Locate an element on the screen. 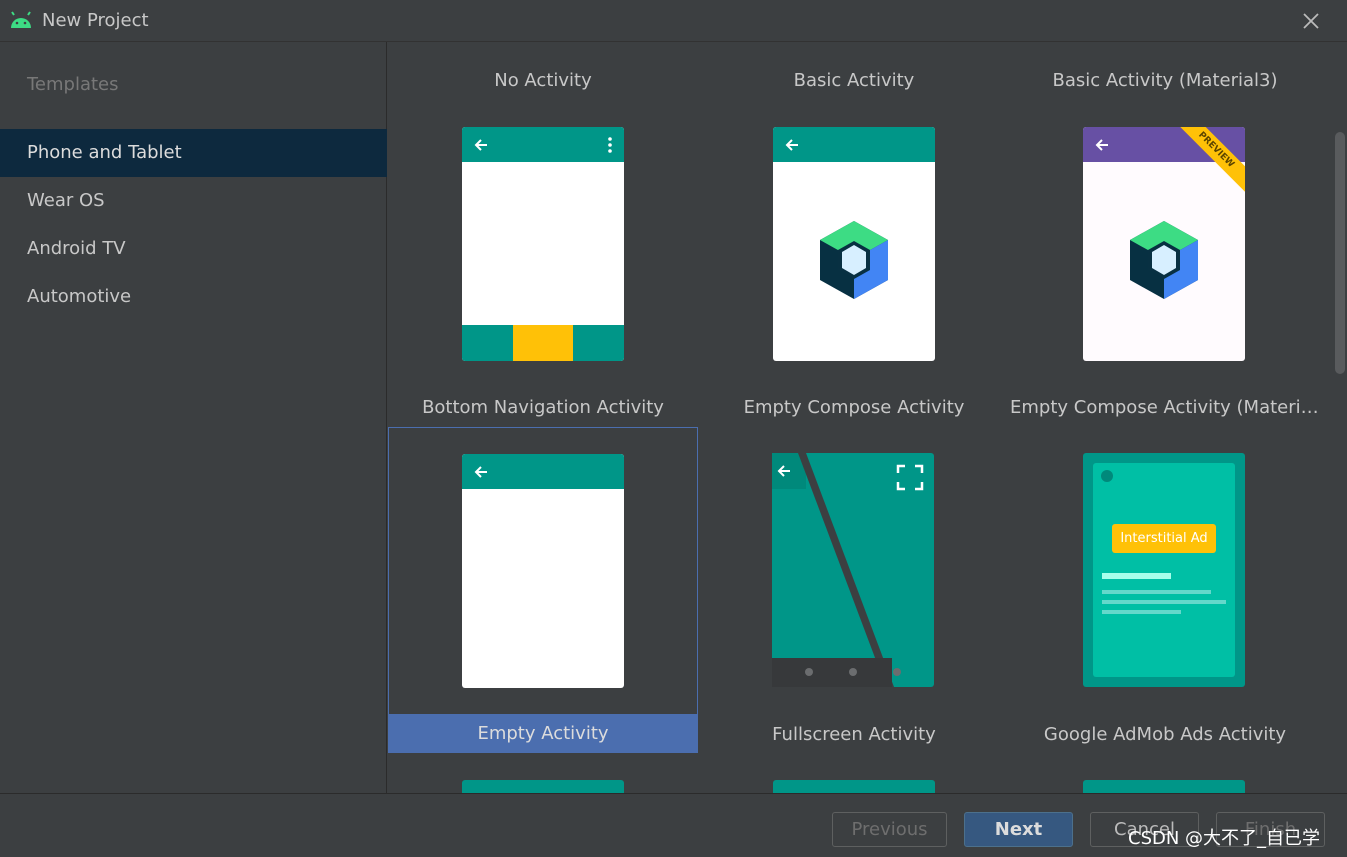 The image size is (1347, 857). android-icon is located at coordinates (21, 19).